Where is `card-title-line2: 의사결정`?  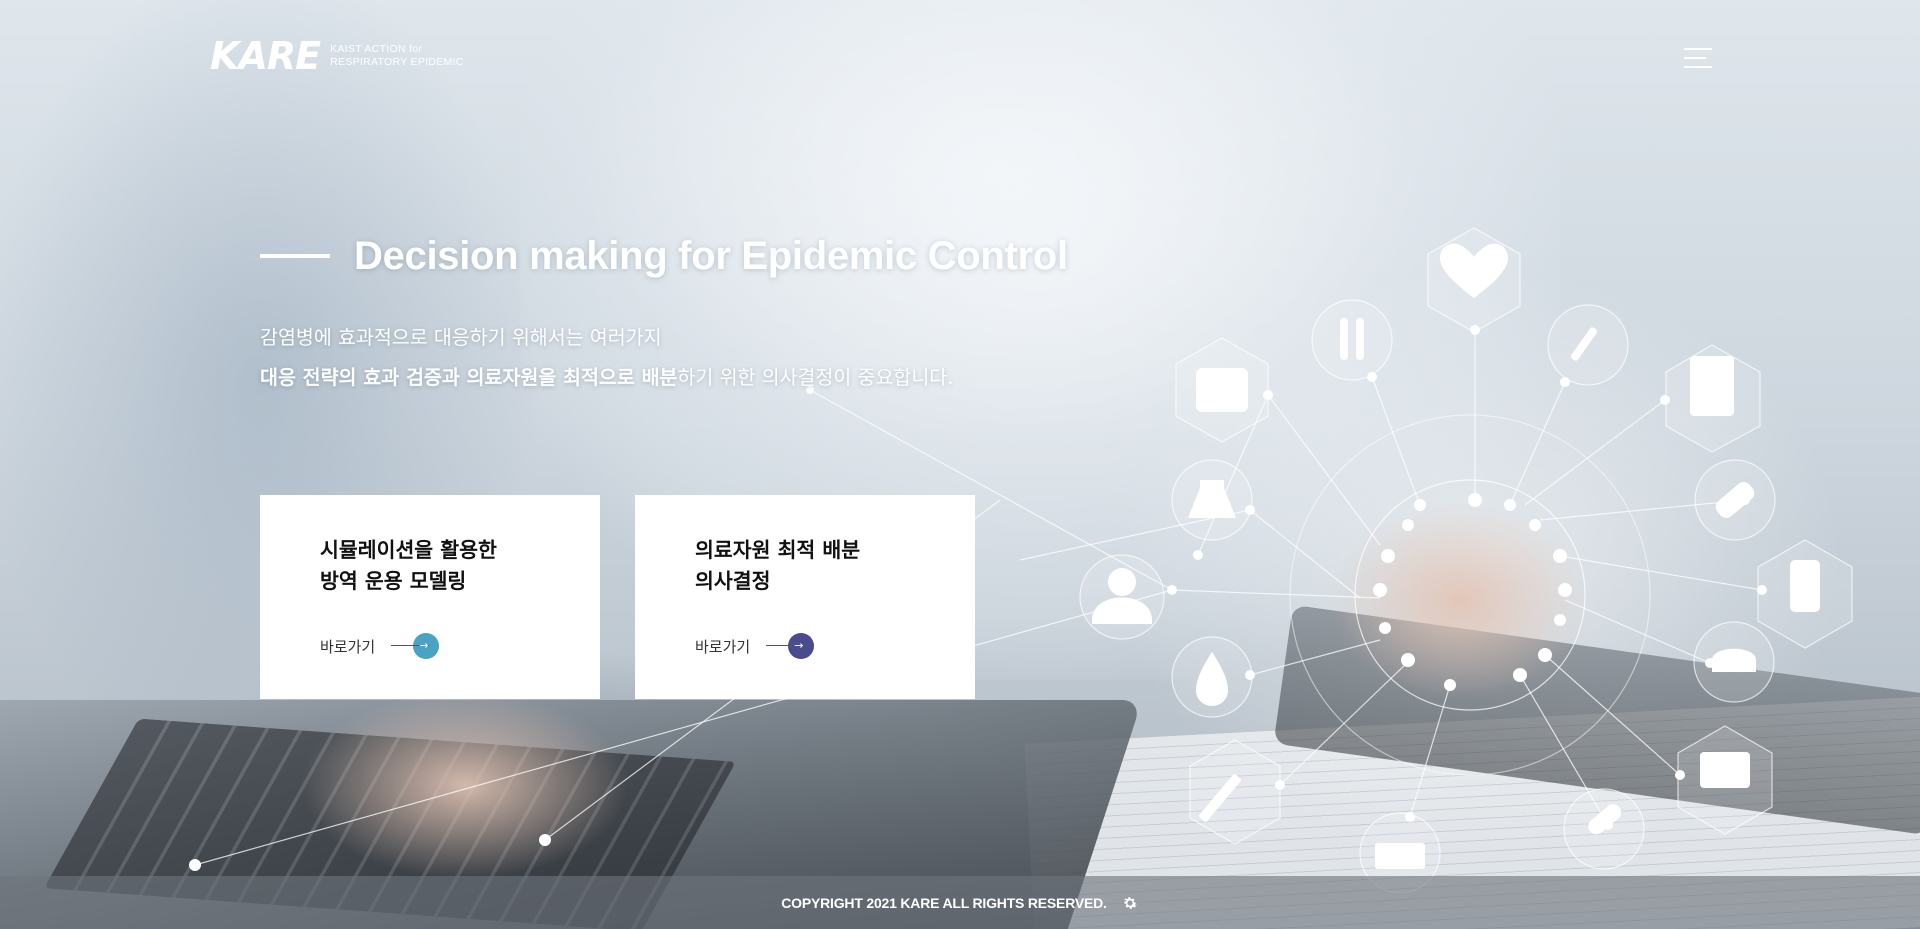 card-title-line2: 의사결정 is located at coordinates (733, 581).